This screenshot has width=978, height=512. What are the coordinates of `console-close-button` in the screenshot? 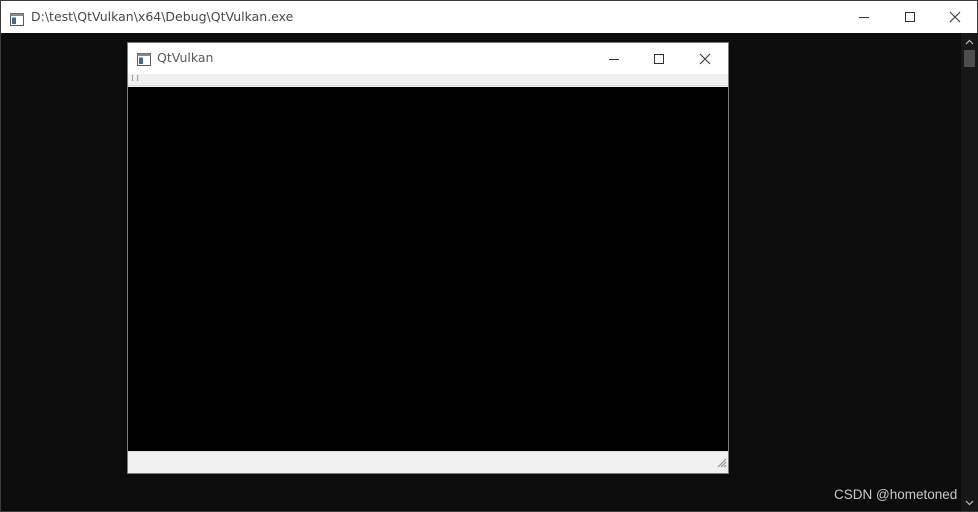 It's located at (955, 17).